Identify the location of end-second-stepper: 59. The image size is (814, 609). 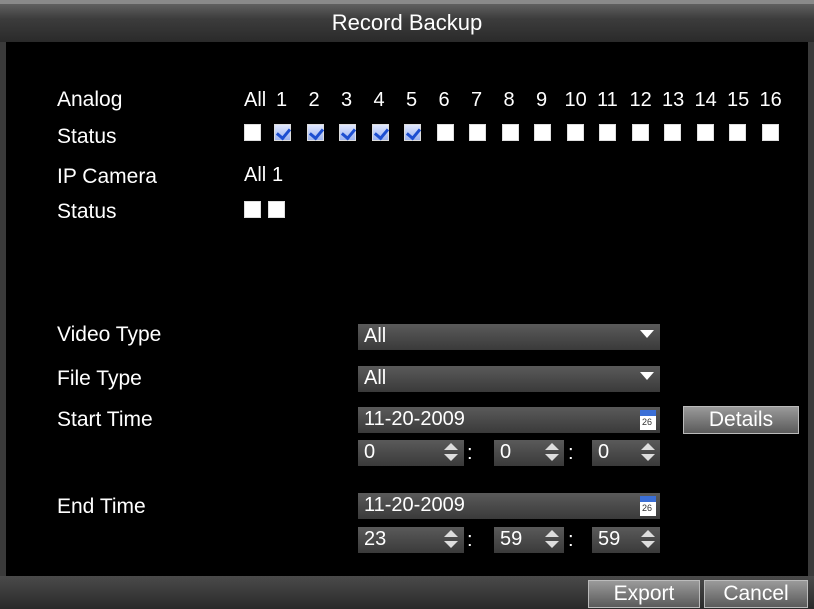
(626, 540).